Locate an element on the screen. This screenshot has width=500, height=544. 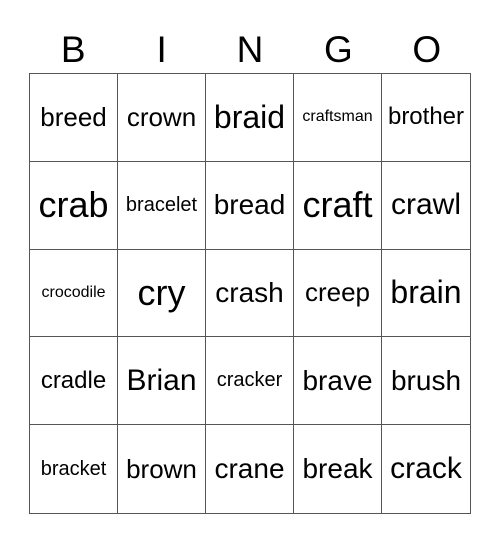
bingo-cell: bracket is located at coordinates (74, 469).